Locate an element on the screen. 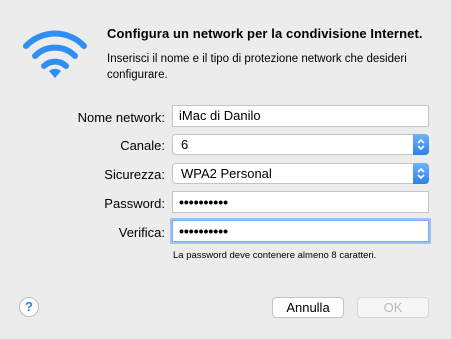 This screenshot has height=339, width=451. verify-input: •••••••••• is located at coordinates (300, 231).